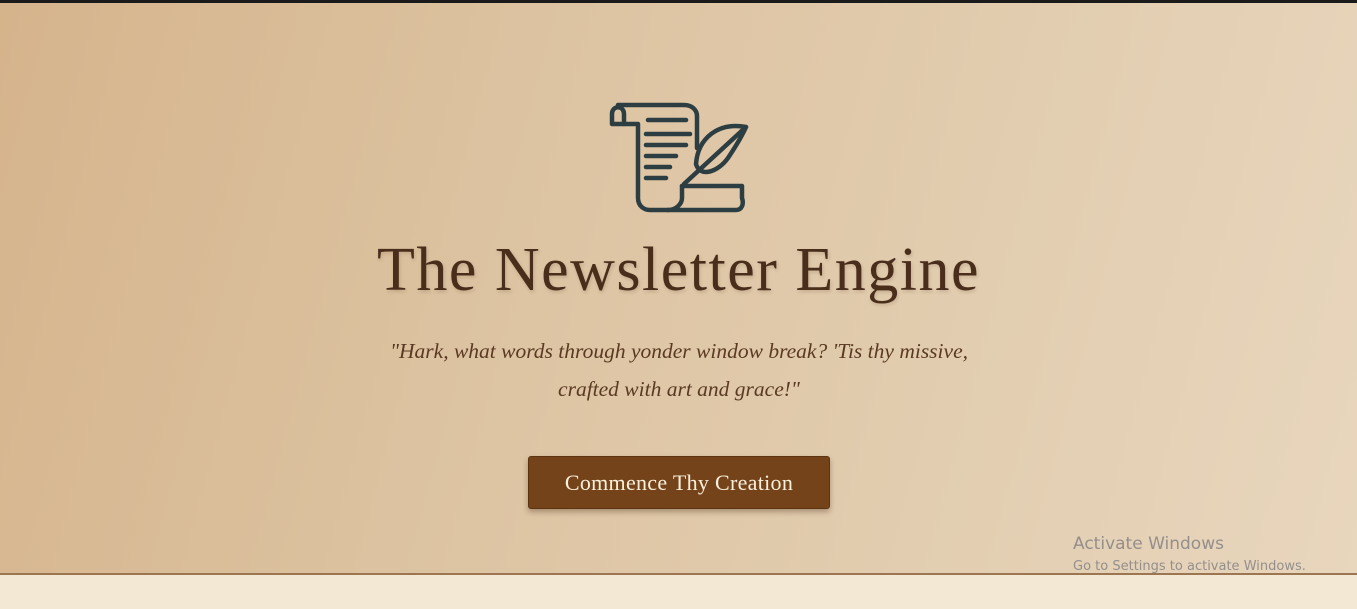 This screenshot has width=1357, height=609. I want to click on page-footer-strip, so click(678, 592).